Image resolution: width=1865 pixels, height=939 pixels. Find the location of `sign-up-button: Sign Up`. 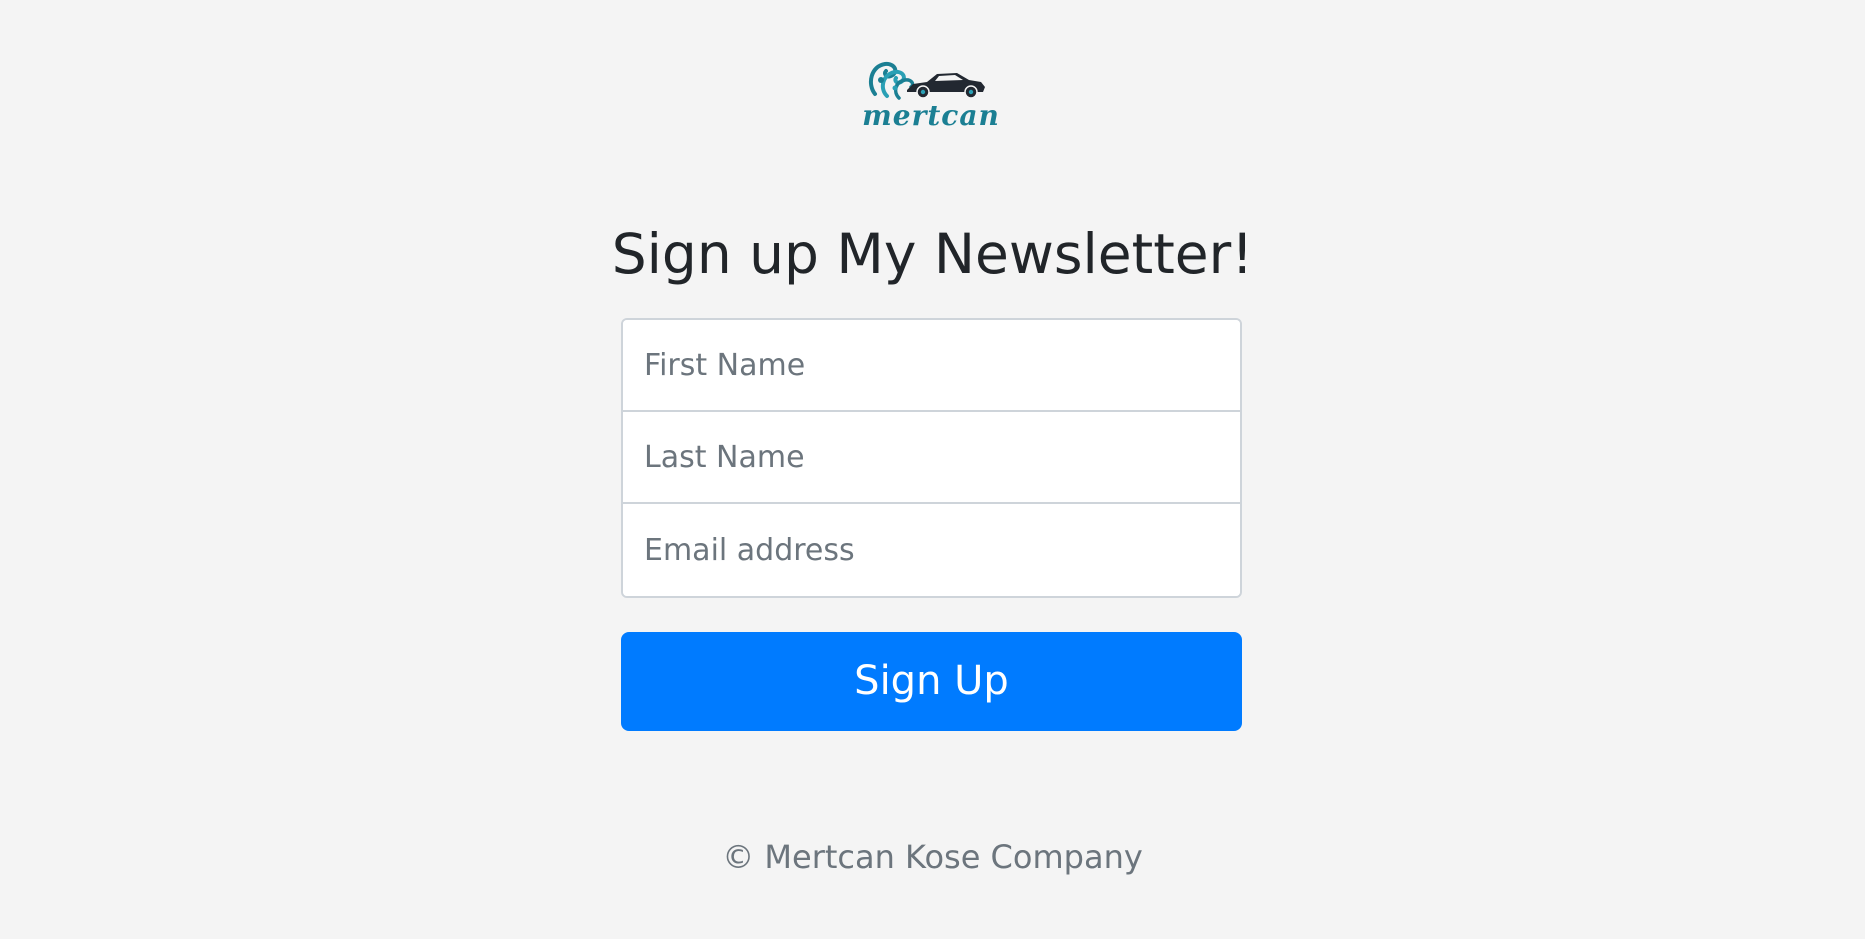

sign-up-button: Sign Up is located at coordinates (931, 681).